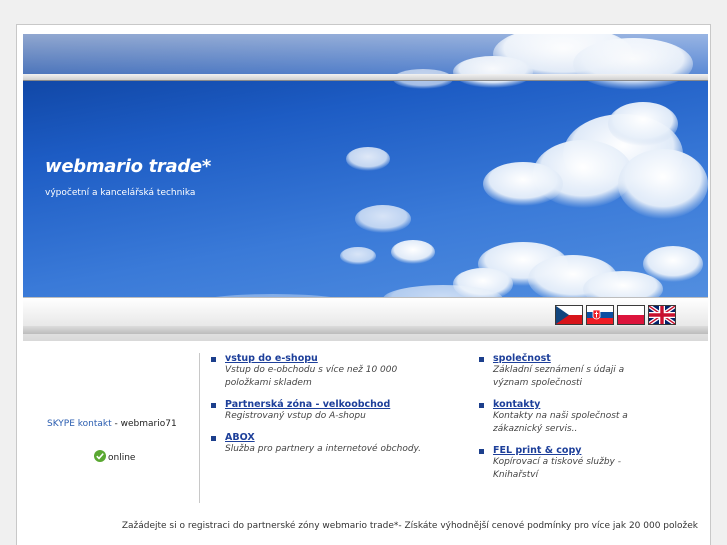 This screenshot has height=545, width=727. What do you see at coordinates (569, 315) in the screenshot?
I see `czech-flag-icon` at bounding box center [569, 315].